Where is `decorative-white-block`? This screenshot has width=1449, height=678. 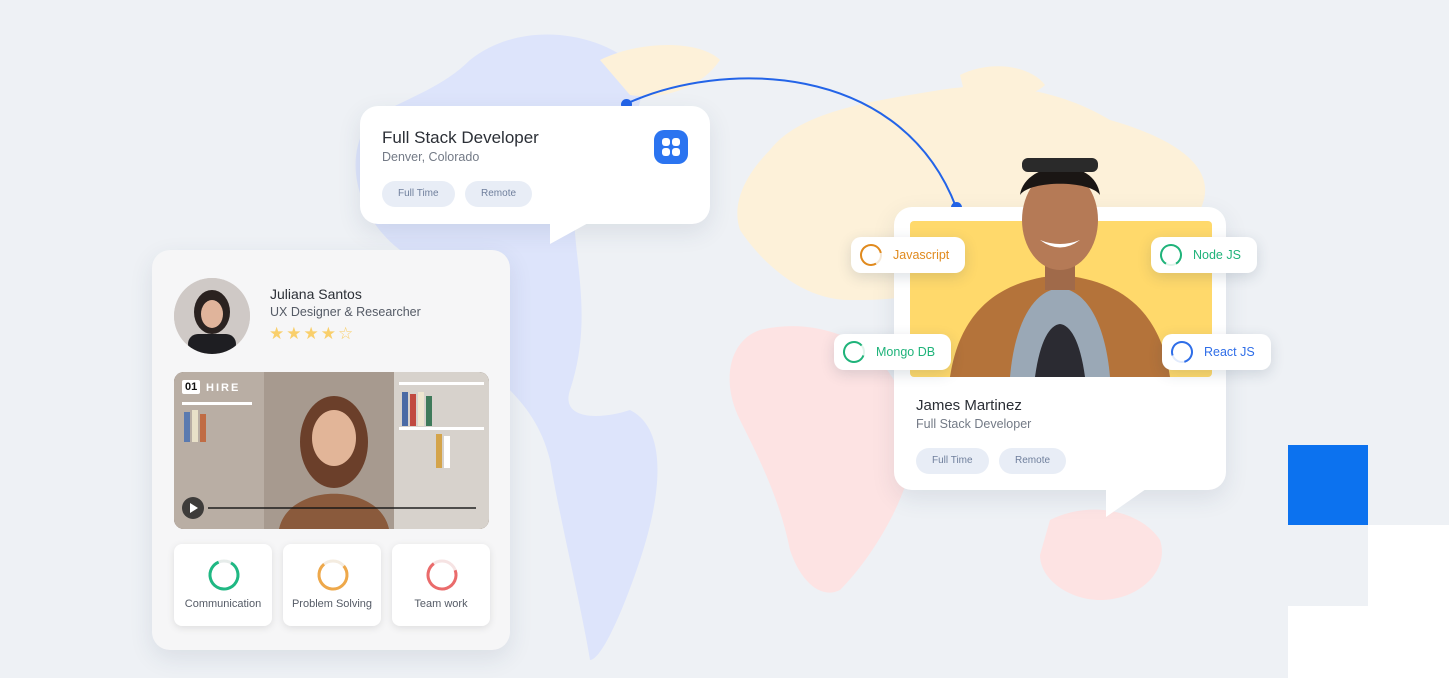 decorative-white-block is located at coordinates (1368, 642).